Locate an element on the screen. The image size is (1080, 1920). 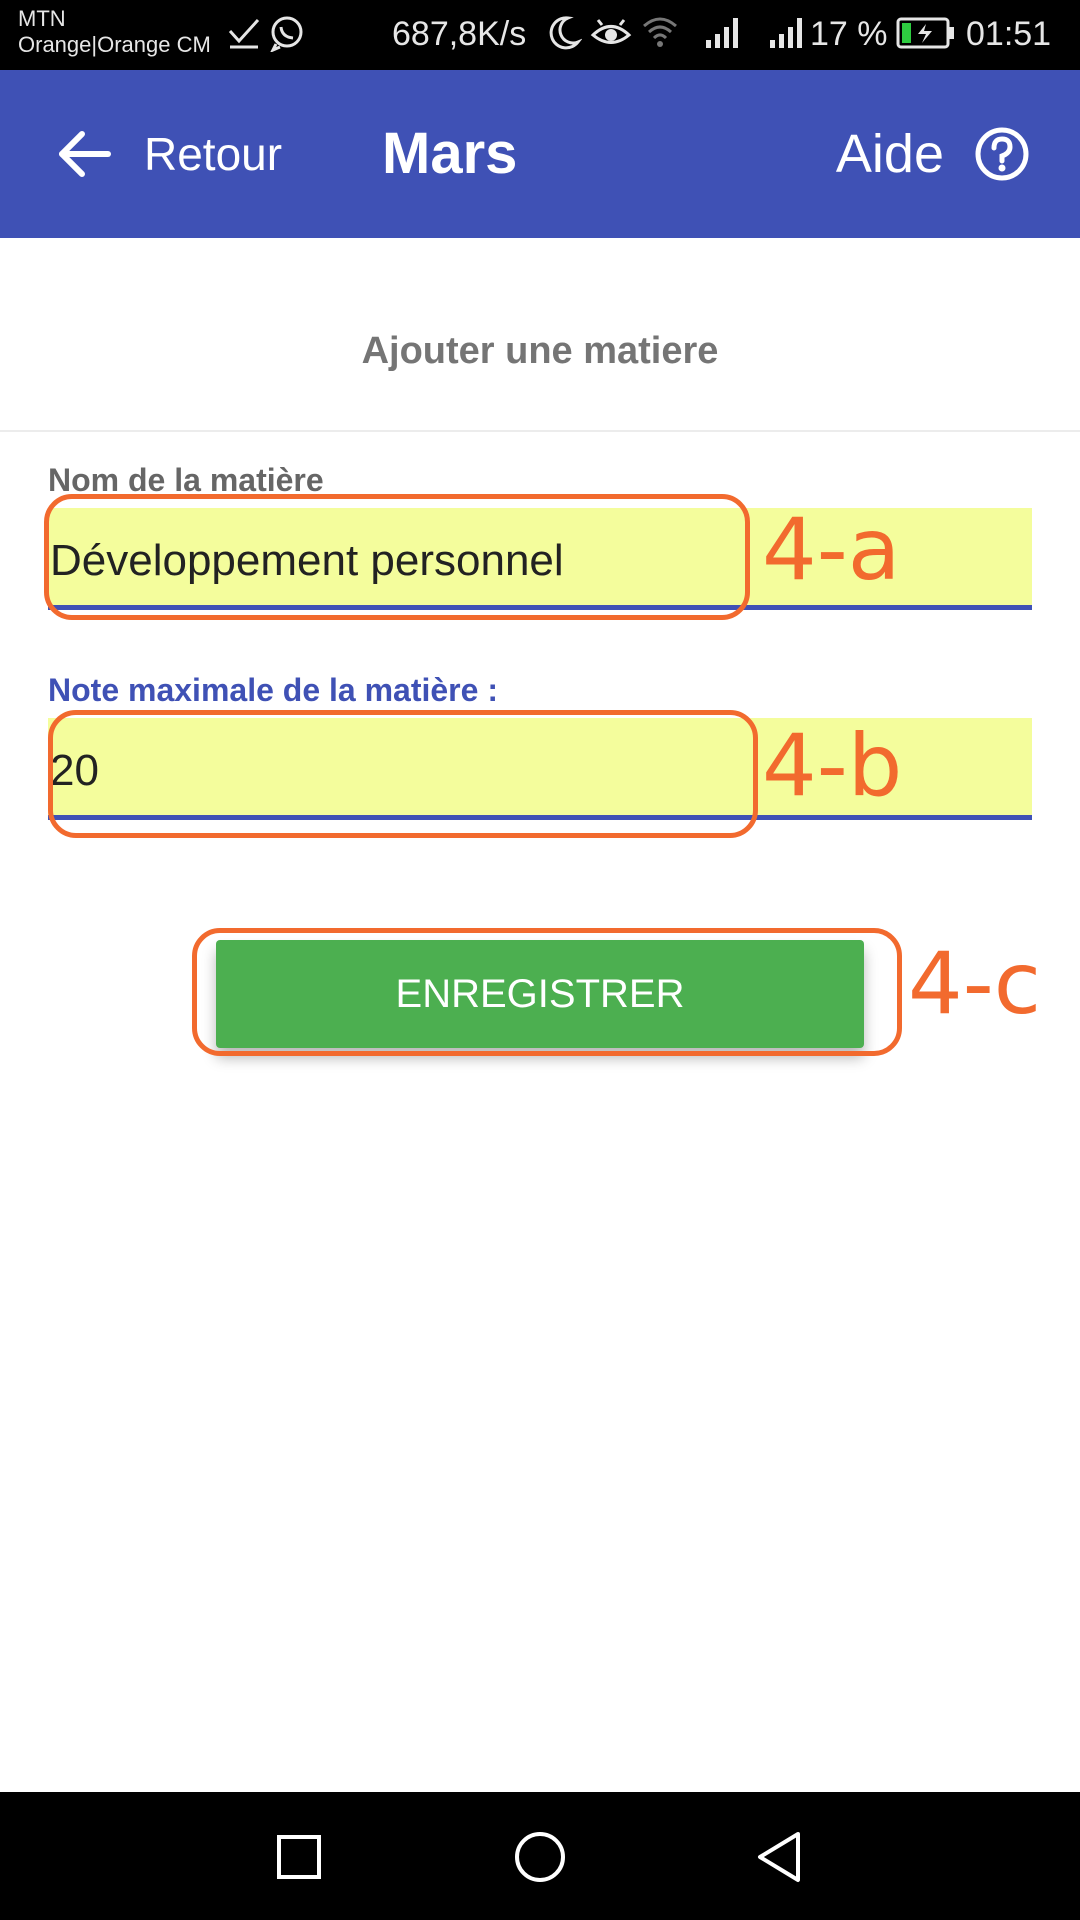
wifi-icon is located at coordinates (660, 32).